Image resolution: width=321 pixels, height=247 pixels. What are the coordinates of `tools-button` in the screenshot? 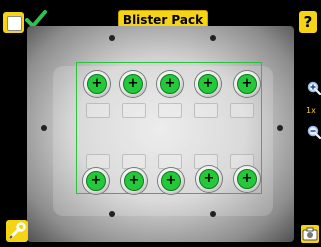 It's located at (17, 231).